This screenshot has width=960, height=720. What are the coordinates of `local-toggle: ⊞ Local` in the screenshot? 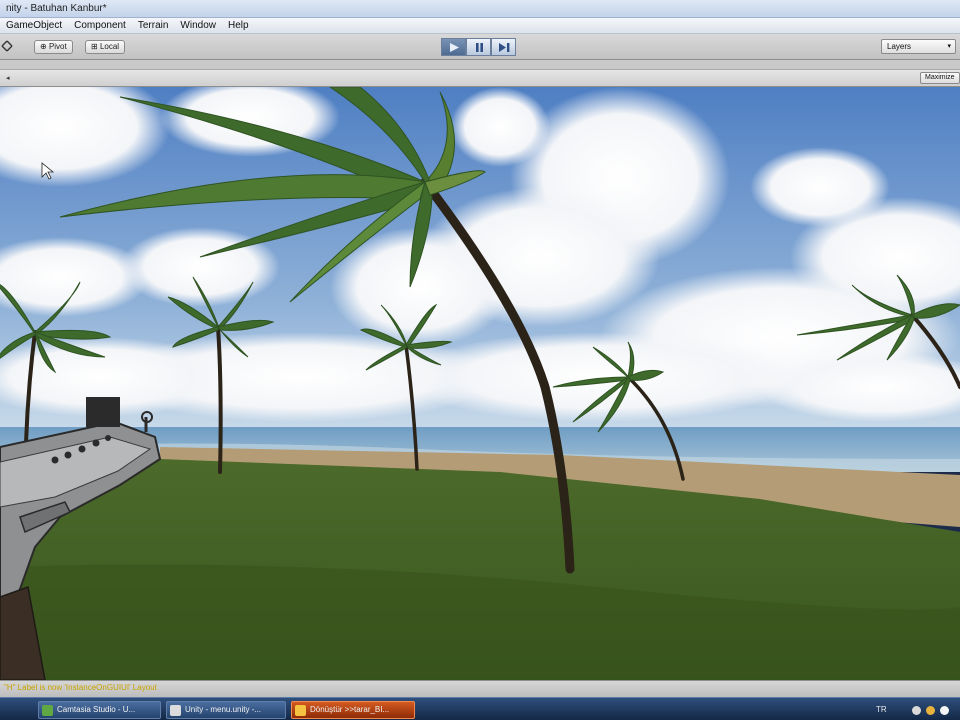 It's located at (105, 47).